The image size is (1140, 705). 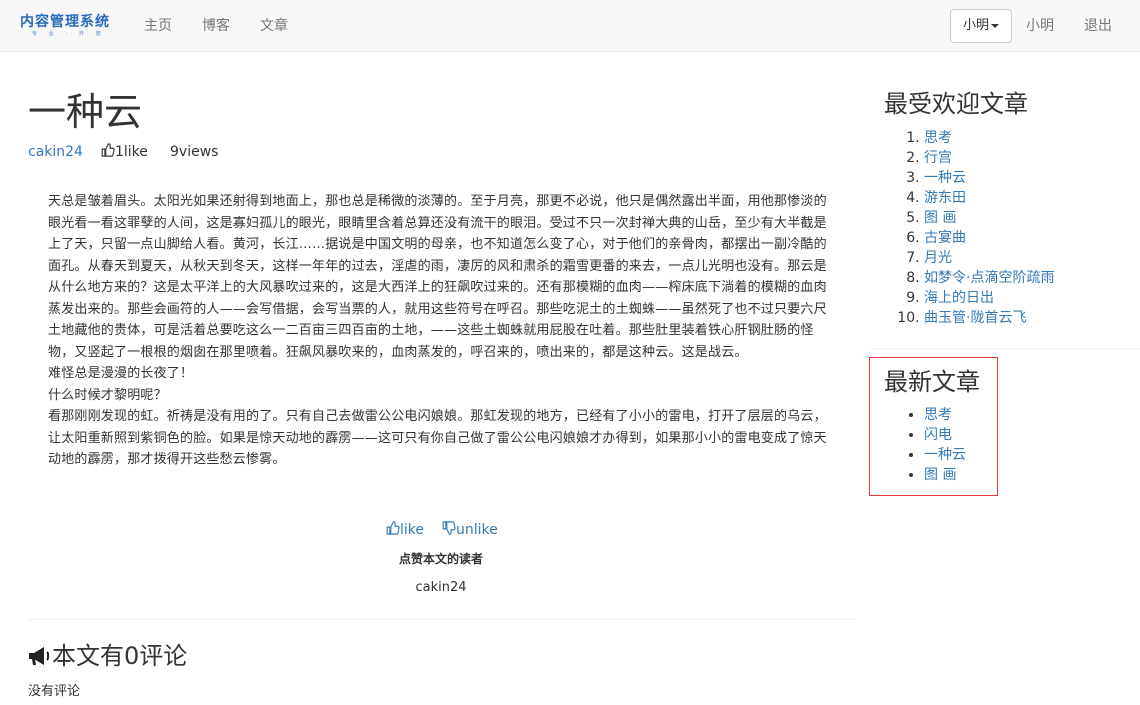 What do you see at coordinates (39, 656) in the screenshot?
I see `megaphone-icon` at bounding box center [39, 656].